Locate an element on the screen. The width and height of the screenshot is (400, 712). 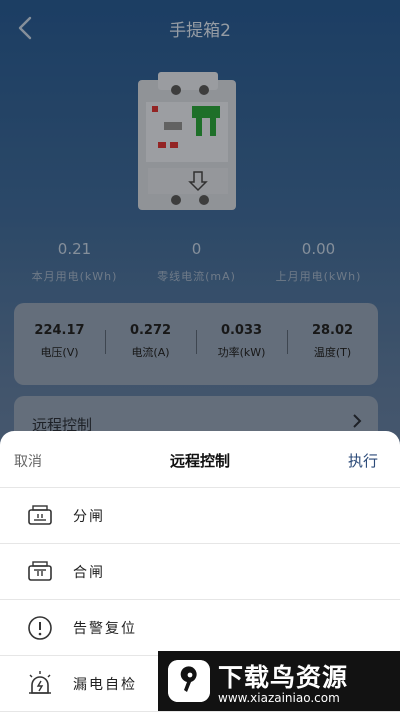
watermark: 下载鸟资源 www.xiazainiao.com is located at coordinates (279, 681).